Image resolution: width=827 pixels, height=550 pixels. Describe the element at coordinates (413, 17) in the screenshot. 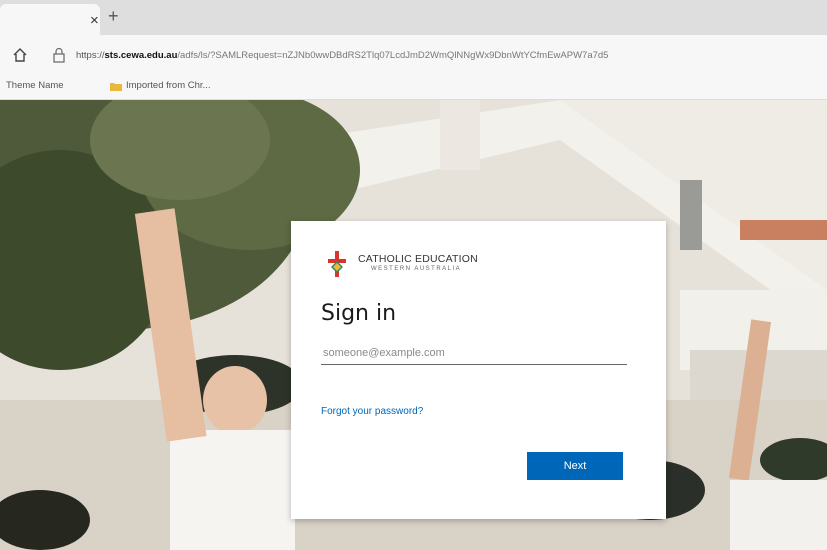

I see `tab-strip: × +` at that location.